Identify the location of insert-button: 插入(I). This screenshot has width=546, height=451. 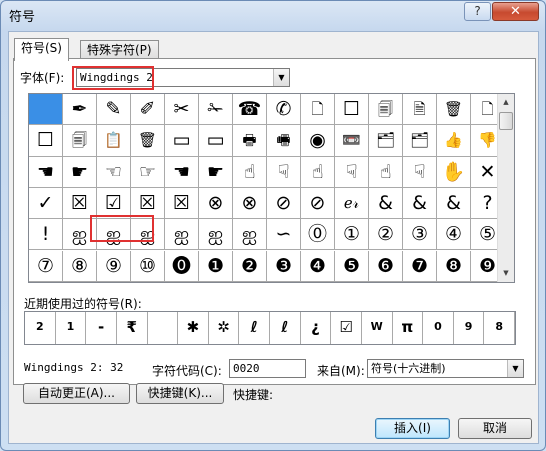
(412, 428).